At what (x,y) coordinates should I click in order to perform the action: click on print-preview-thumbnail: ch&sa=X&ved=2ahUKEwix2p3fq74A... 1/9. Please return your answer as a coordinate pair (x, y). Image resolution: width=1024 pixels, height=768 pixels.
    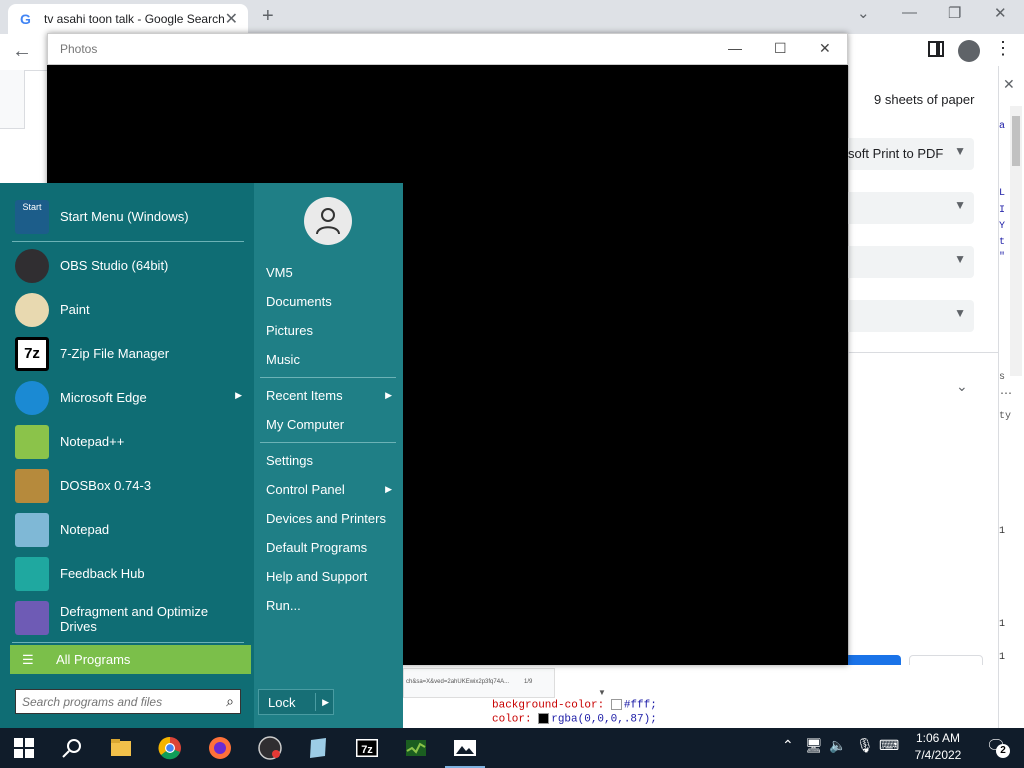
    Looking at the image, I should click on (479, 683).